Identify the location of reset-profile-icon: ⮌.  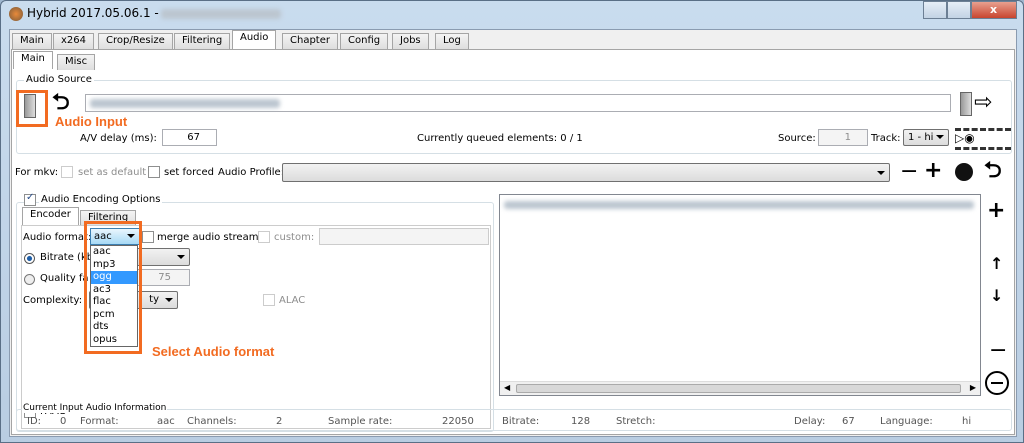
(993, 171).